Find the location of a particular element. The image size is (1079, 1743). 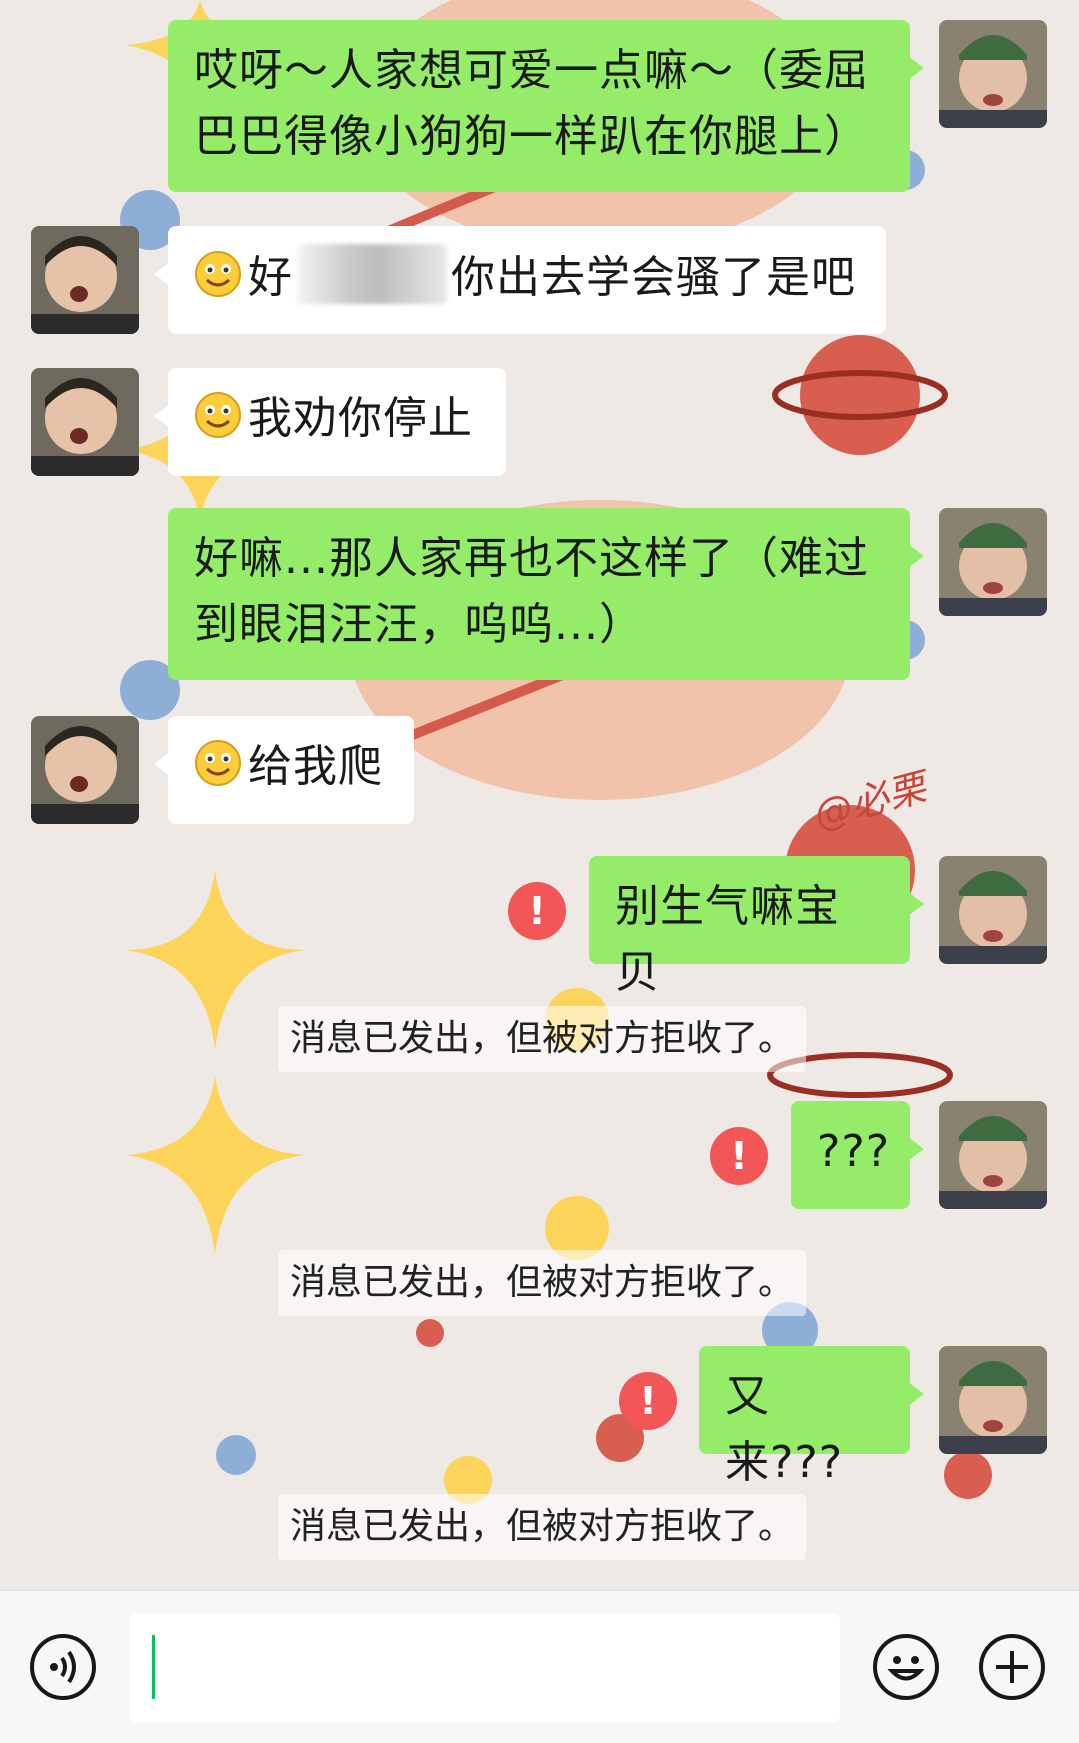

voice-button is located at coordinates (63, 1667).